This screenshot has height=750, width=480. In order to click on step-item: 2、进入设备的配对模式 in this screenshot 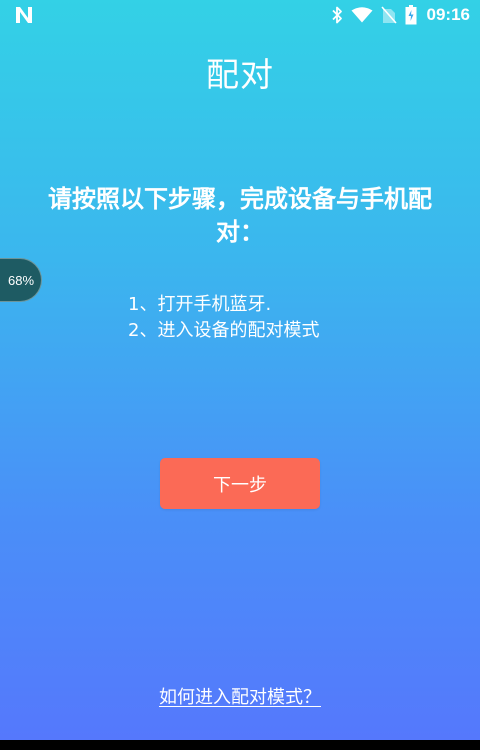, I will do `click(224, 330)`.